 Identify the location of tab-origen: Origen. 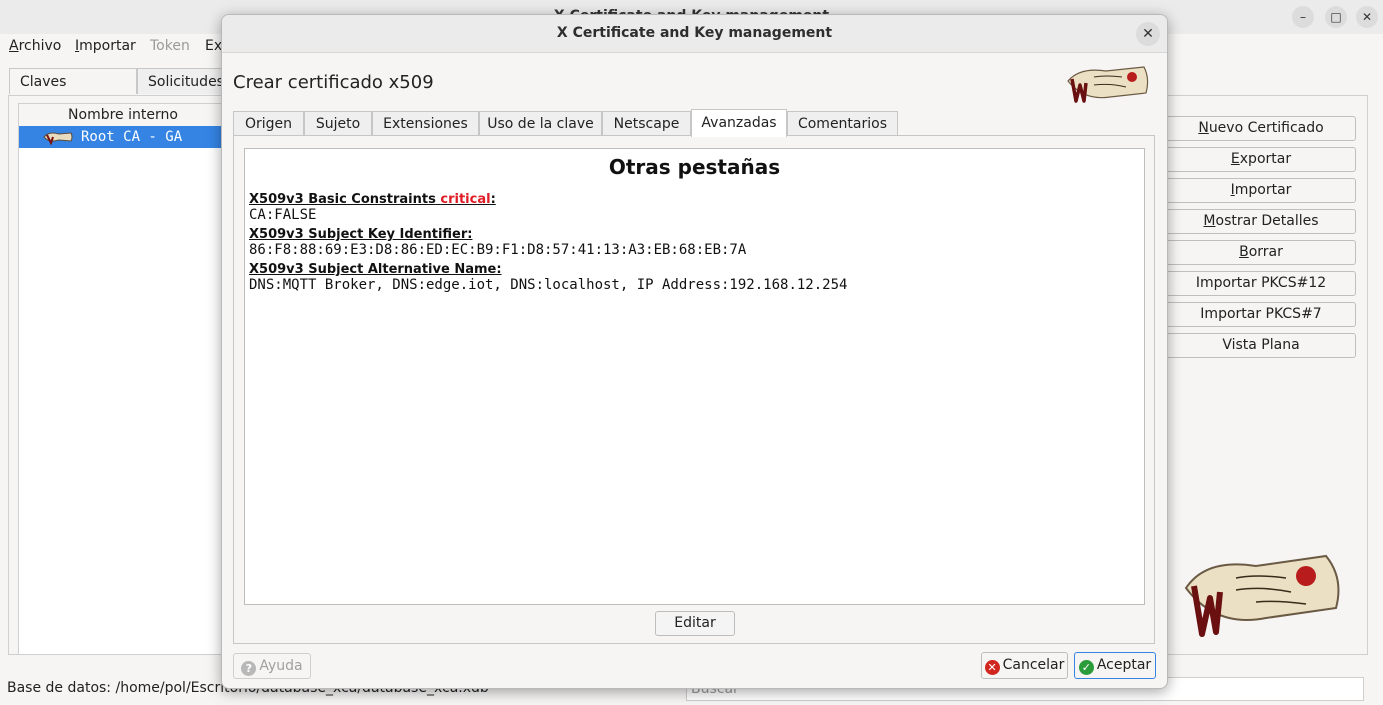
(268, 123).